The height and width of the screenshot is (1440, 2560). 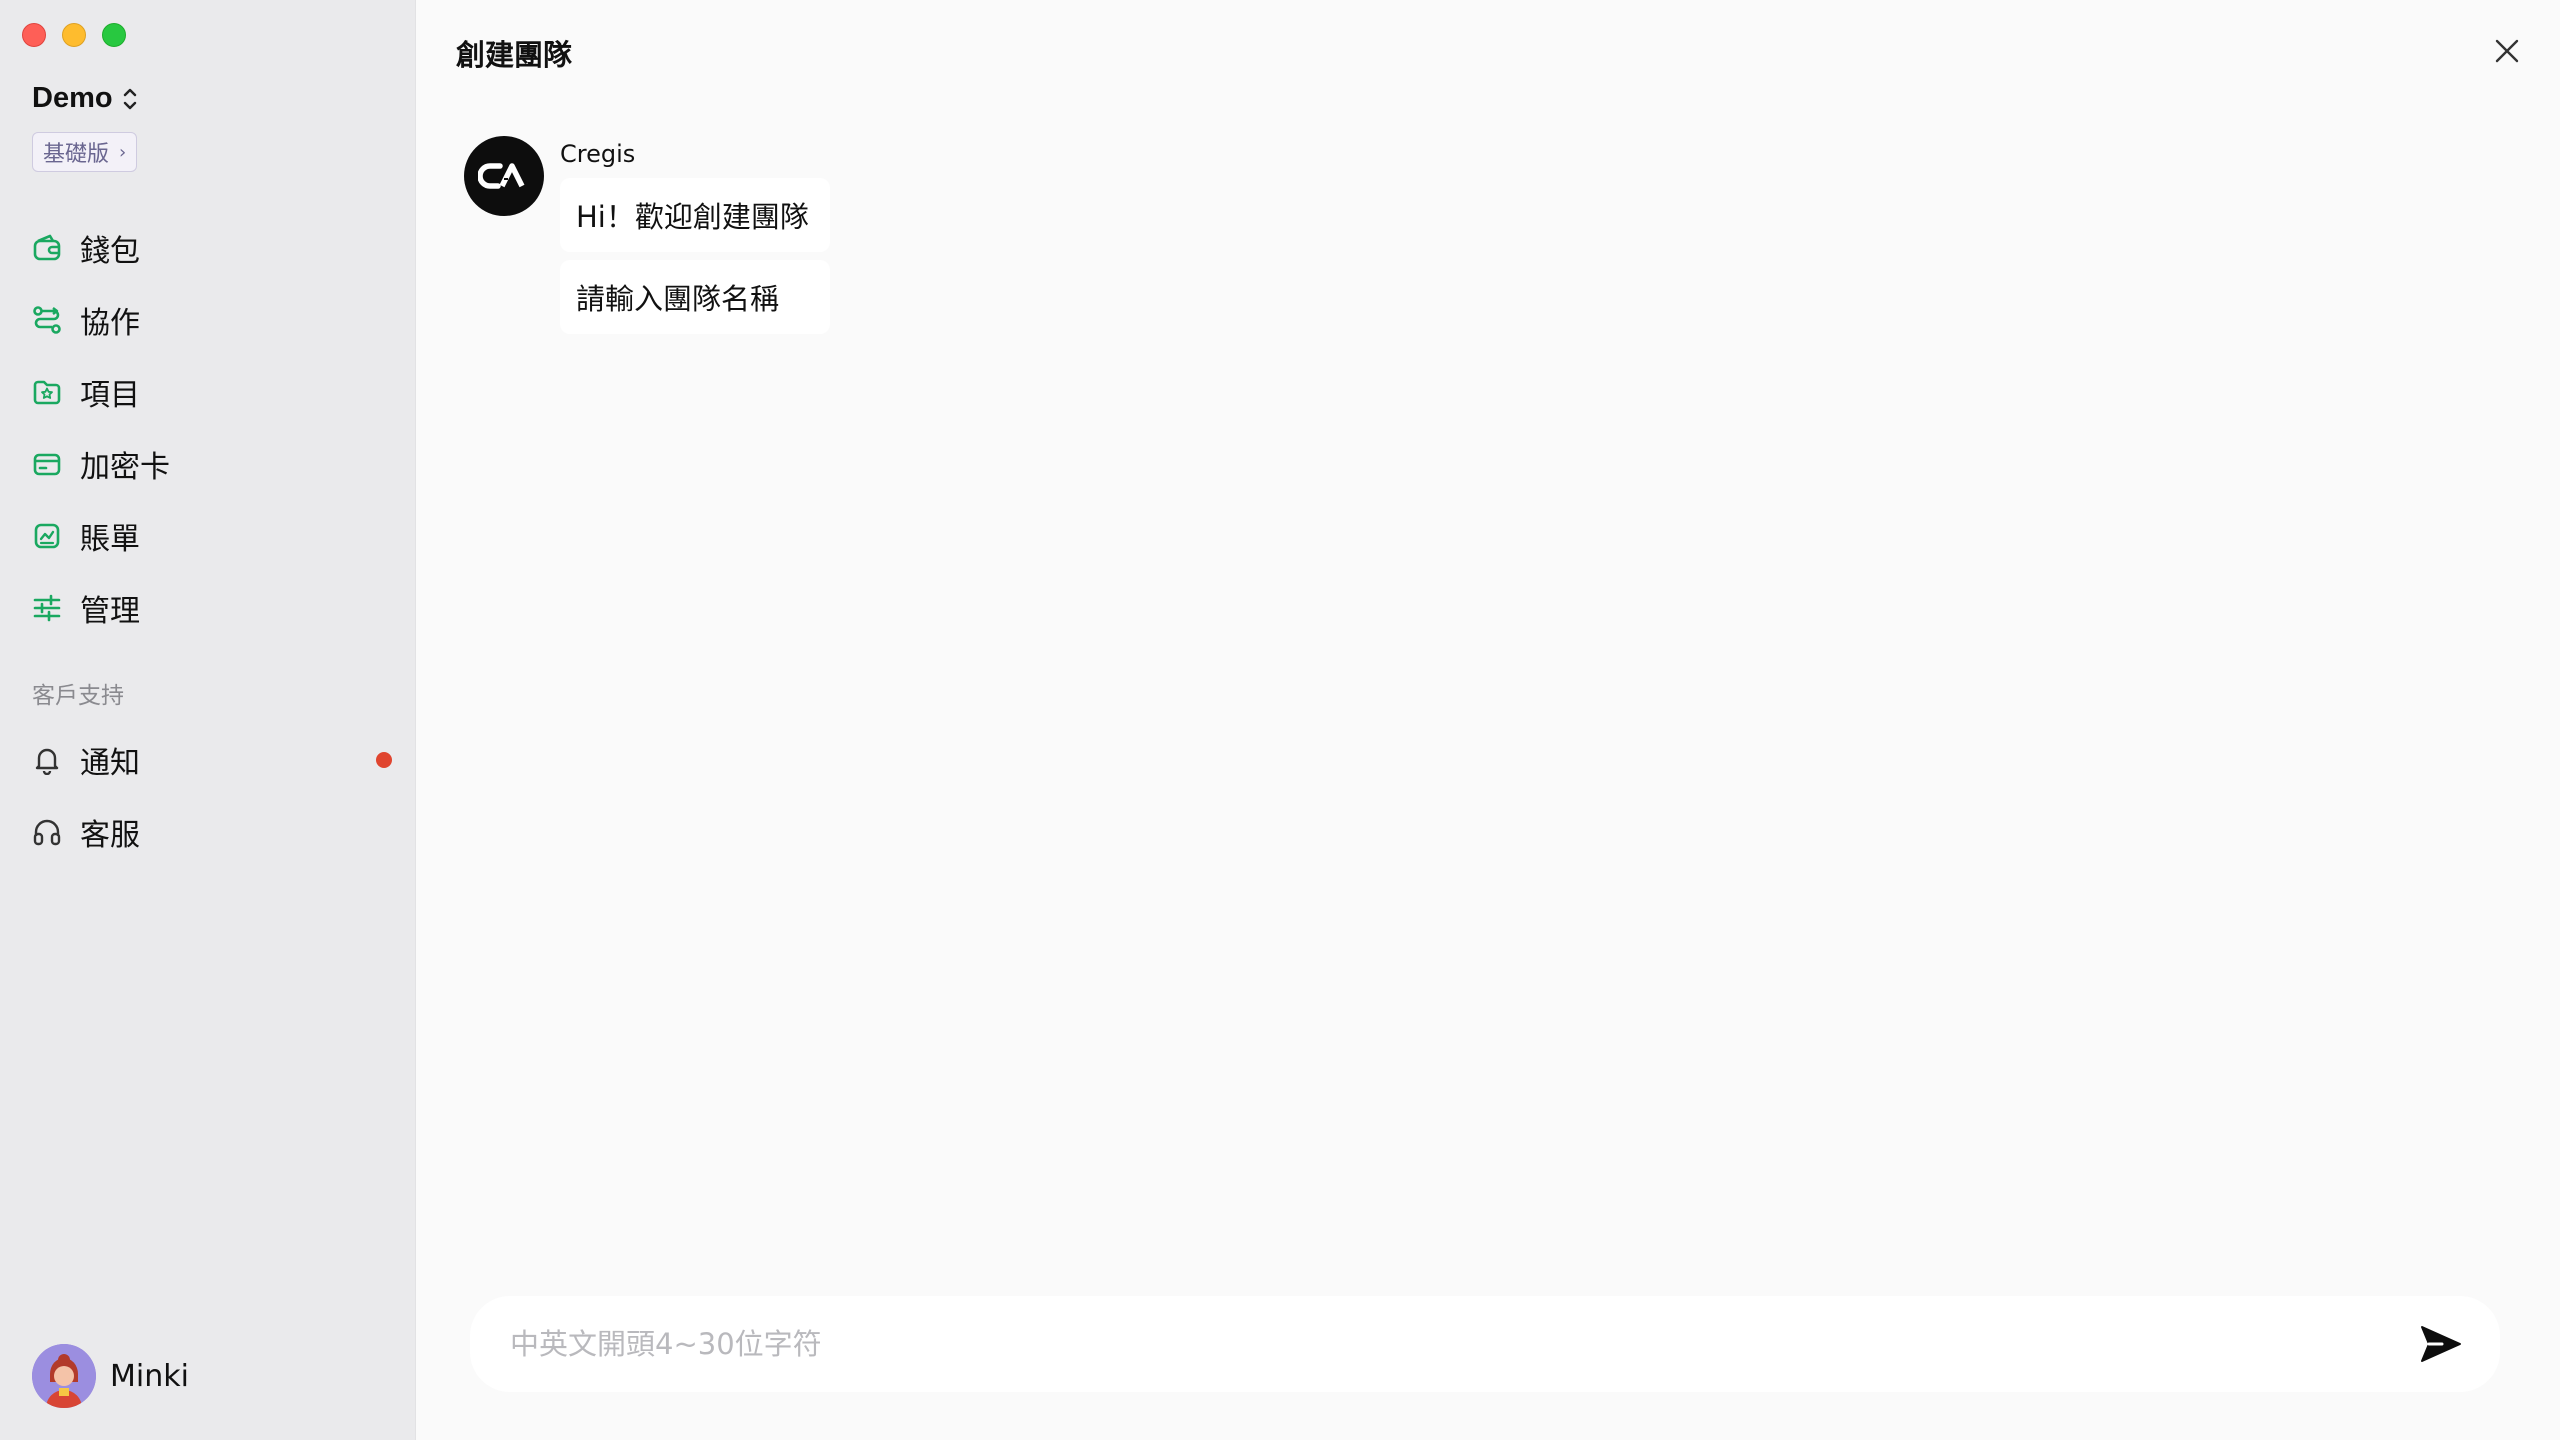 I want to click on sidebar-item-card: 加密卡, so click(x=212, y=464).